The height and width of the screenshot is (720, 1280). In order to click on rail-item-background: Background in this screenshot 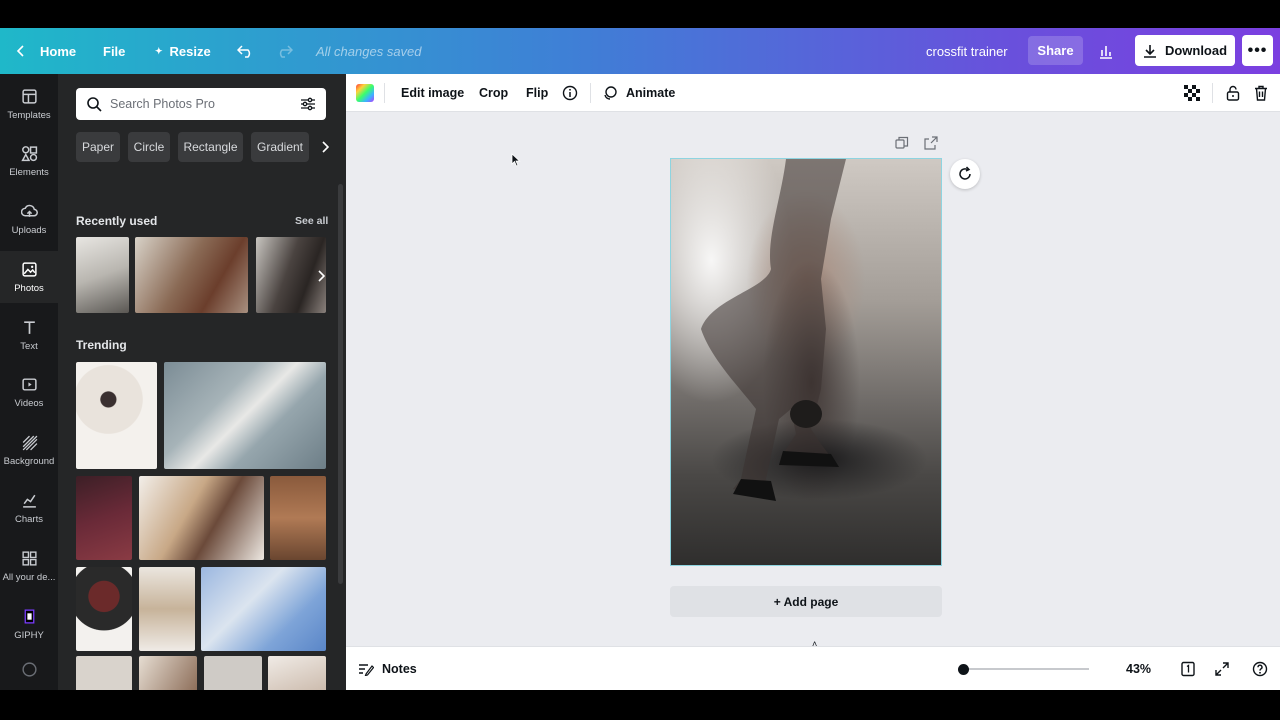, I will do `click(29, 450)`.